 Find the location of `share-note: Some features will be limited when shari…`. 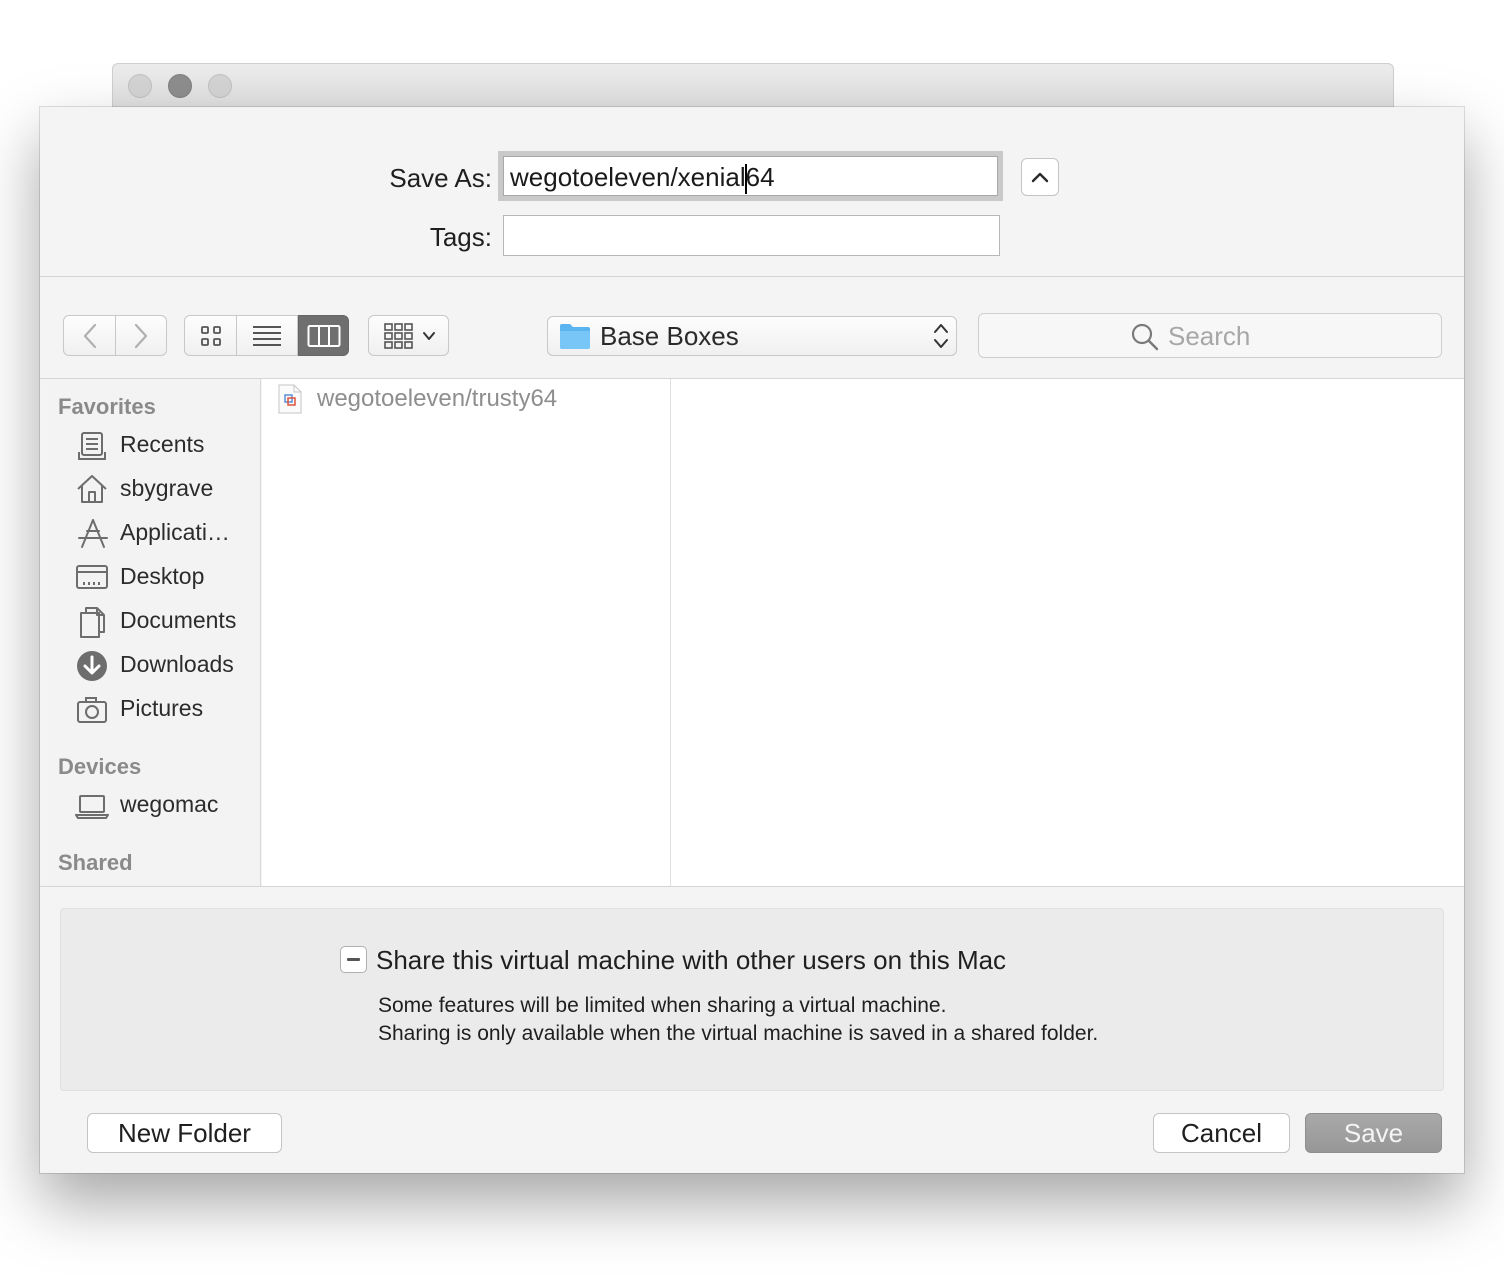

share-note: Some features will be limited when shari… is located at coordinates (758, 1020).